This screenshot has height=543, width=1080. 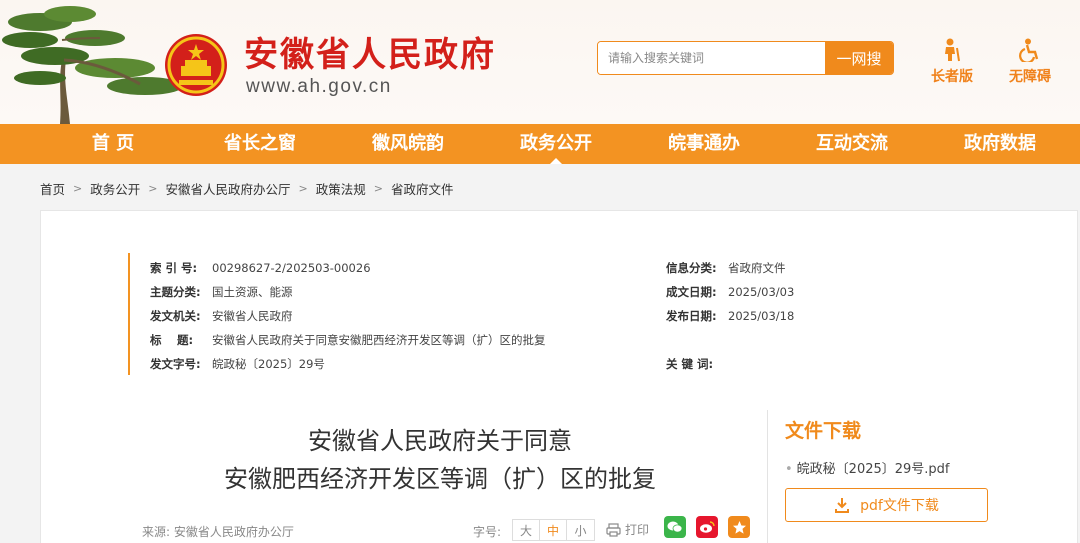 I want to click on meta-keywords: 关 键 词:, so click(x=697, y=364).